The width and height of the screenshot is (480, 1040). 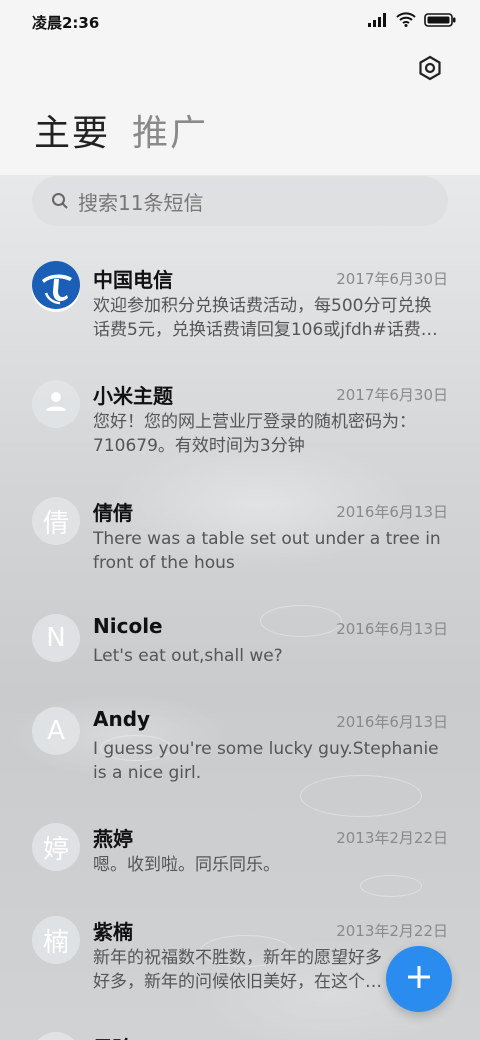 I want to click on tab-main: 主要, so click(x=72, y=130).